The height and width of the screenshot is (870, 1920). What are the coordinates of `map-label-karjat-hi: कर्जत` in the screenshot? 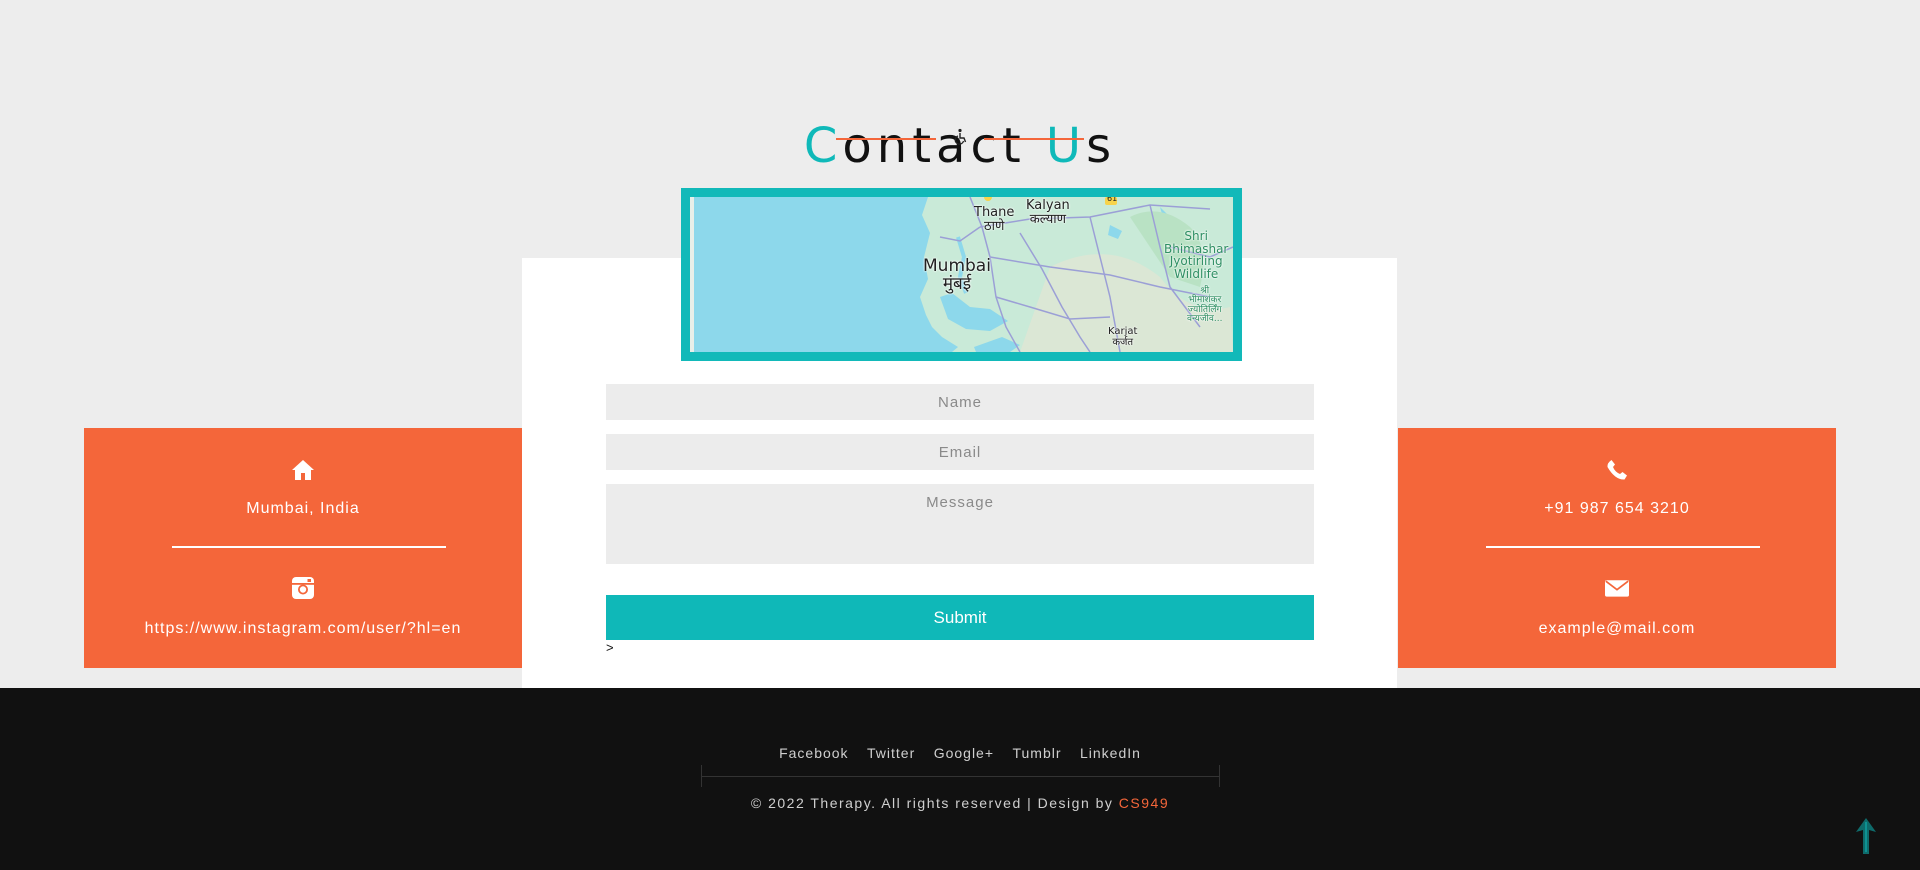 It's located at (1123, 342).